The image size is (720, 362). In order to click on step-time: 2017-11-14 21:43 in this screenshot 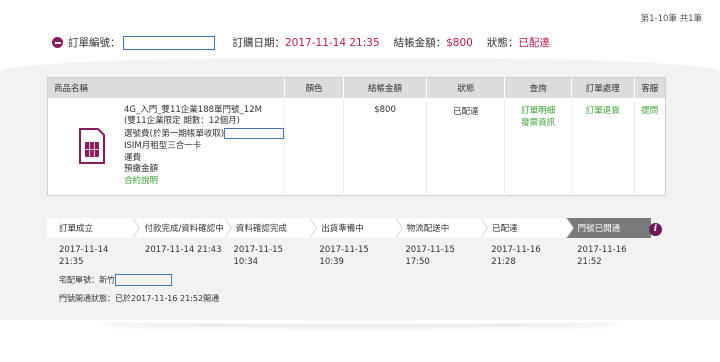, I will do `click(183, 250)`.